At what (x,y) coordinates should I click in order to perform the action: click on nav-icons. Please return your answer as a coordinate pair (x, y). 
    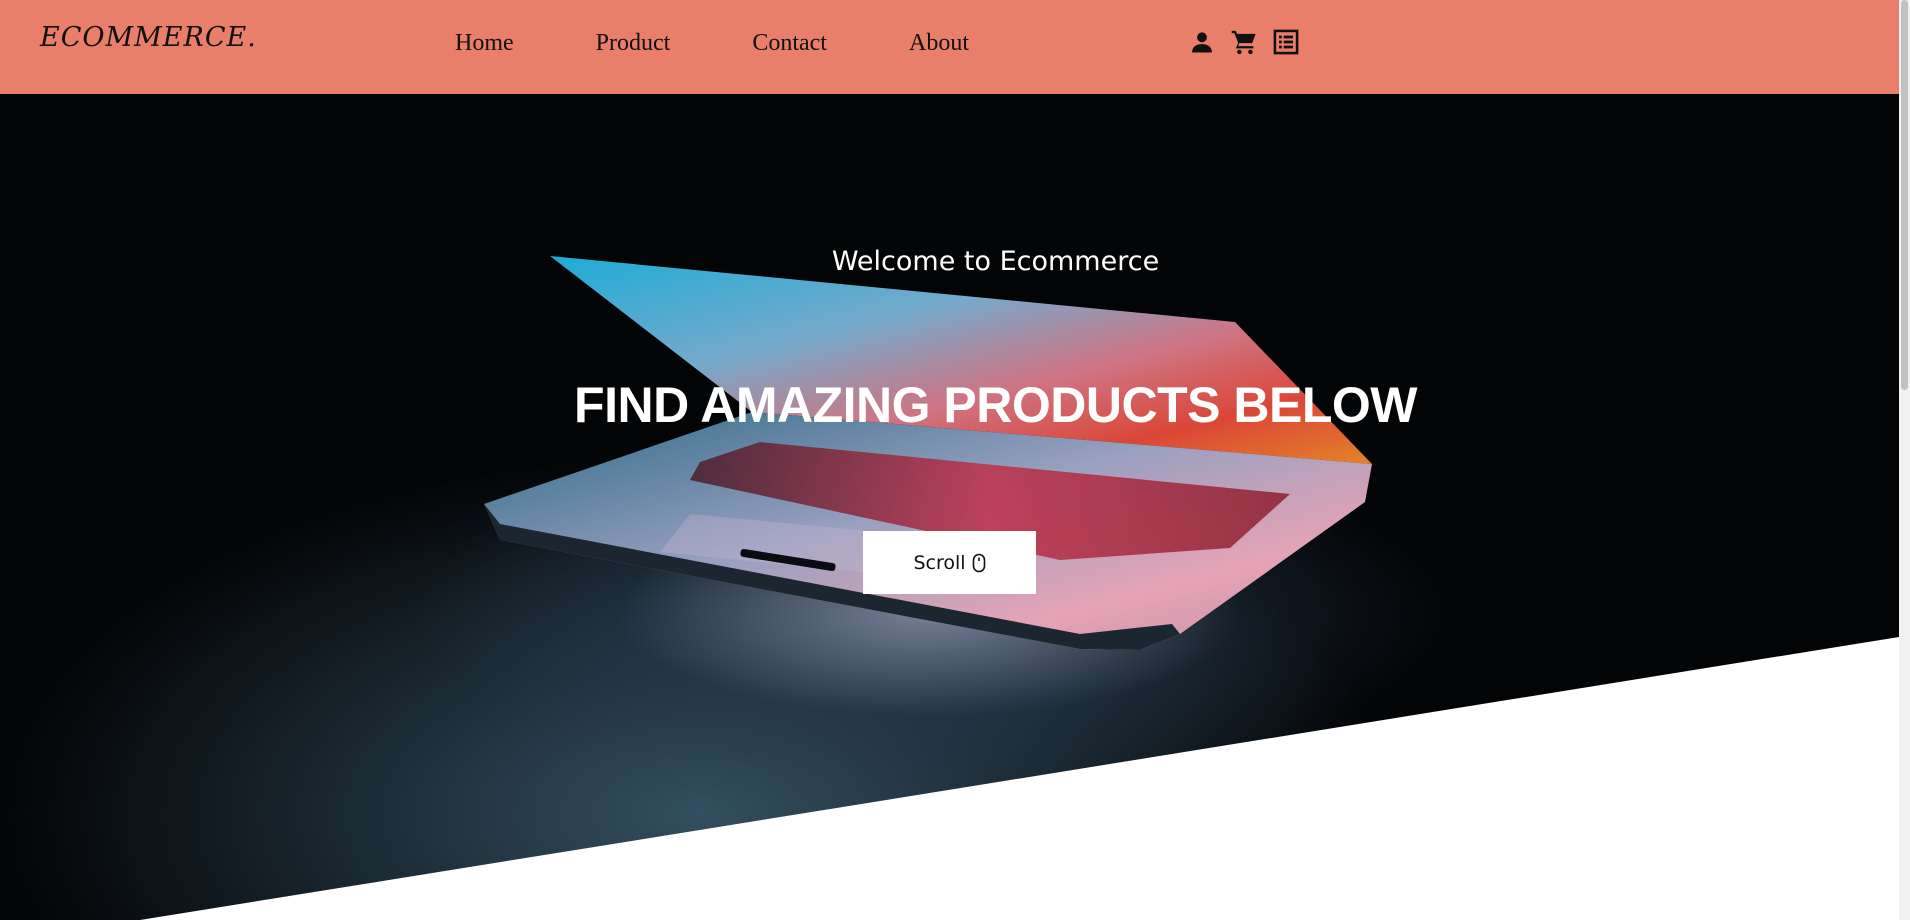
    Looking at the image, I should click on (1244, 42).